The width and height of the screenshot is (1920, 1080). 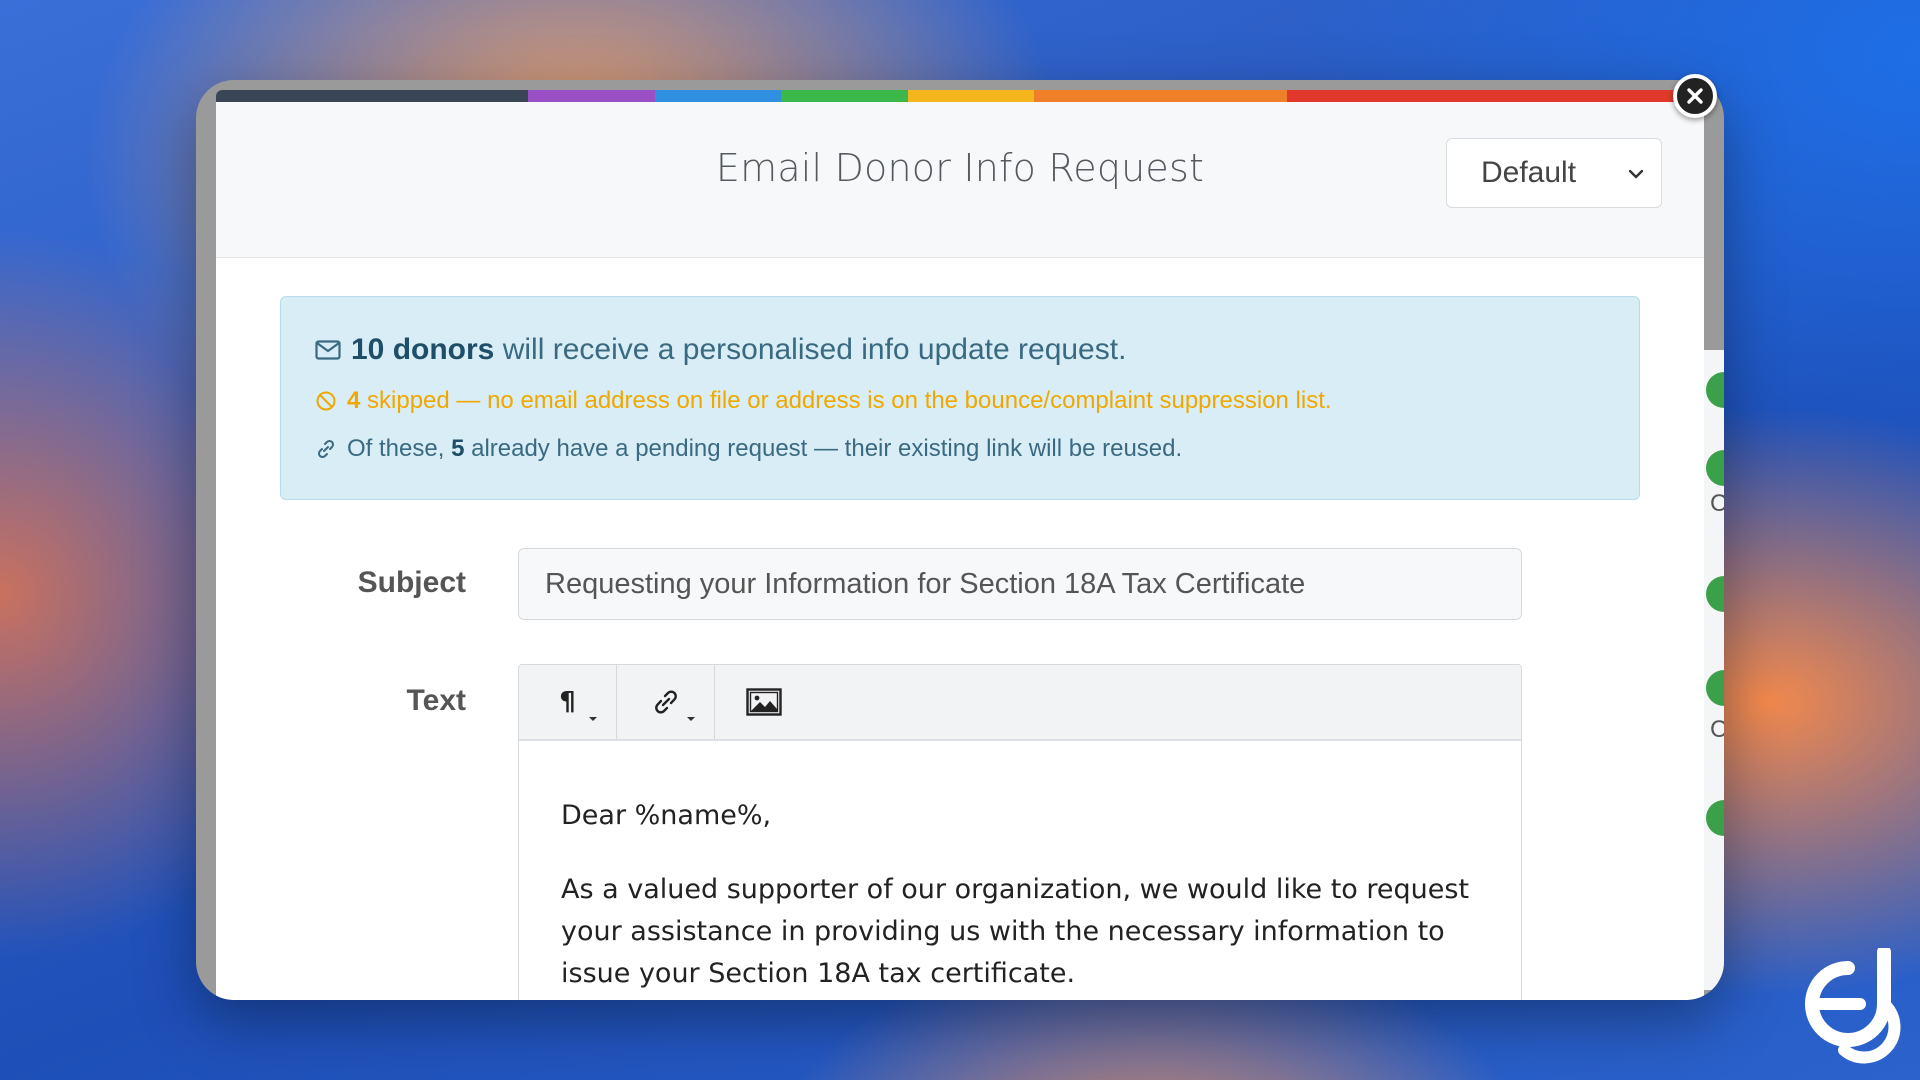 I want to click on subject-label: Subject, so click(x=411, y=582).